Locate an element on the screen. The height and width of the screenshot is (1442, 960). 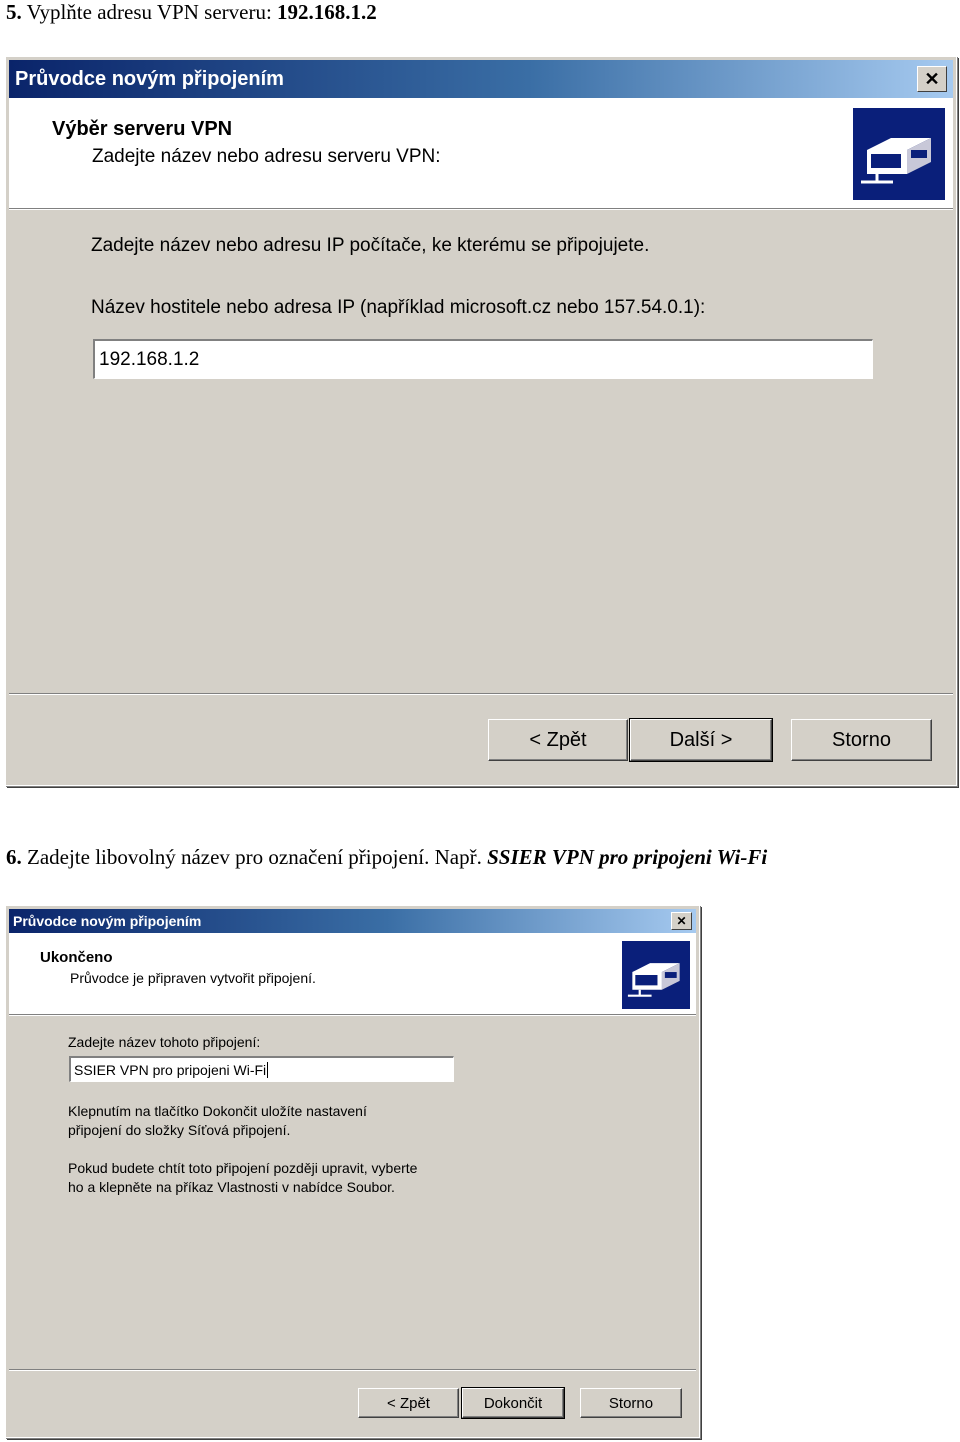
step-5-text: Vyplňte adresu VPN serveru: is located at coordinates (149, 12).